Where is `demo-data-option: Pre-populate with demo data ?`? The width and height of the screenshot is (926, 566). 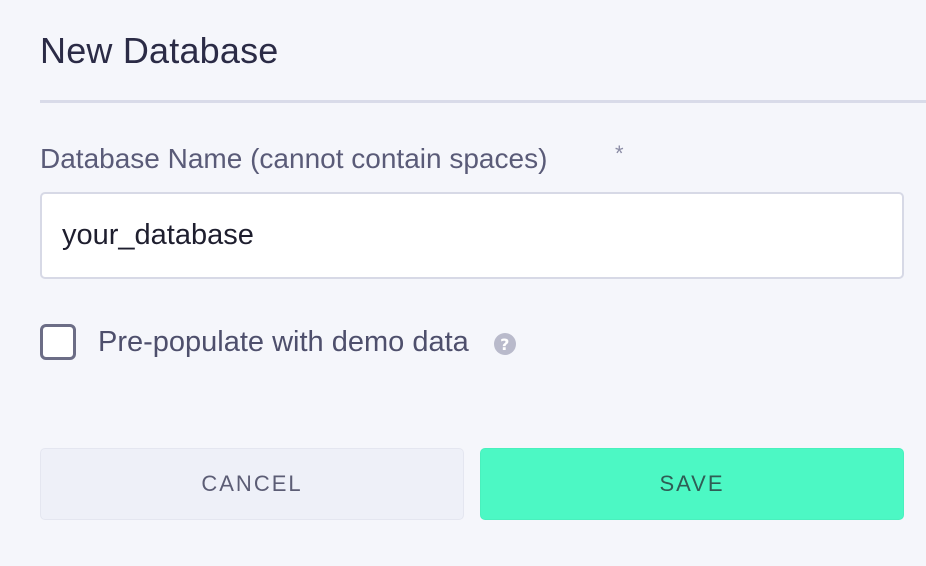
demo-data-option: Pre-populate with demo data ? is located at coordinates (278, 342).